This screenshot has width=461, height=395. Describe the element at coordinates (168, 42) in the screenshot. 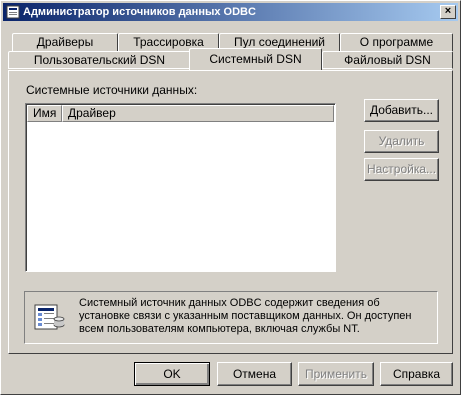

I see `tab-label: Трассировка` at that location.